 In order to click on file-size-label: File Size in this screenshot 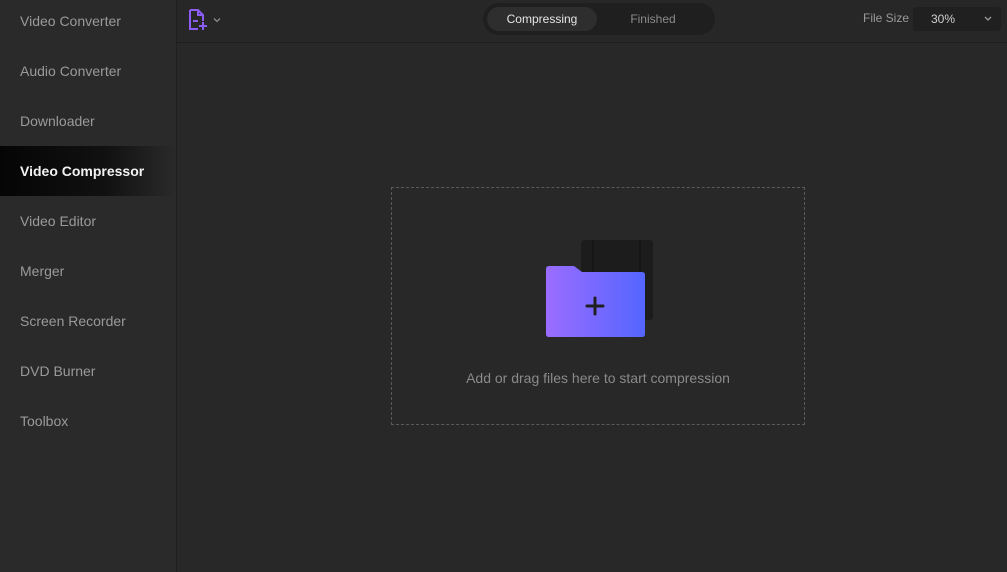, I will do `click(886, 18)`.